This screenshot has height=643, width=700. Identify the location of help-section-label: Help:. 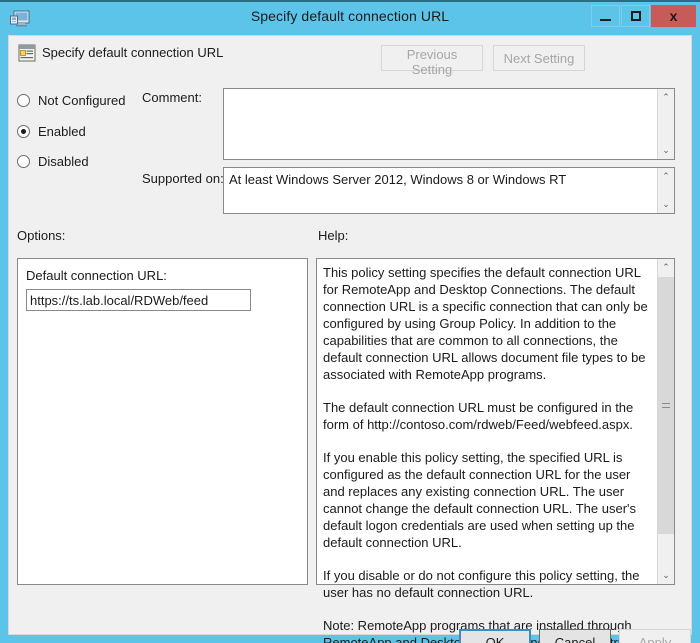
(333, 235).